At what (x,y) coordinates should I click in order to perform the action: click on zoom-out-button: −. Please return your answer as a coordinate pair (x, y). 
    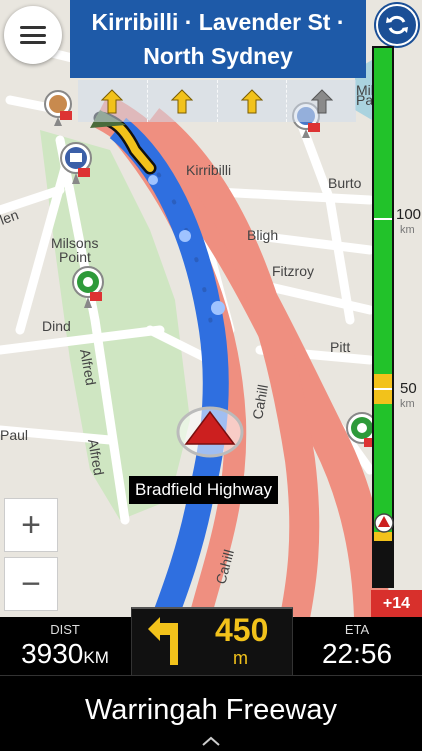
    Looking at the image, I should click on (31, 584).